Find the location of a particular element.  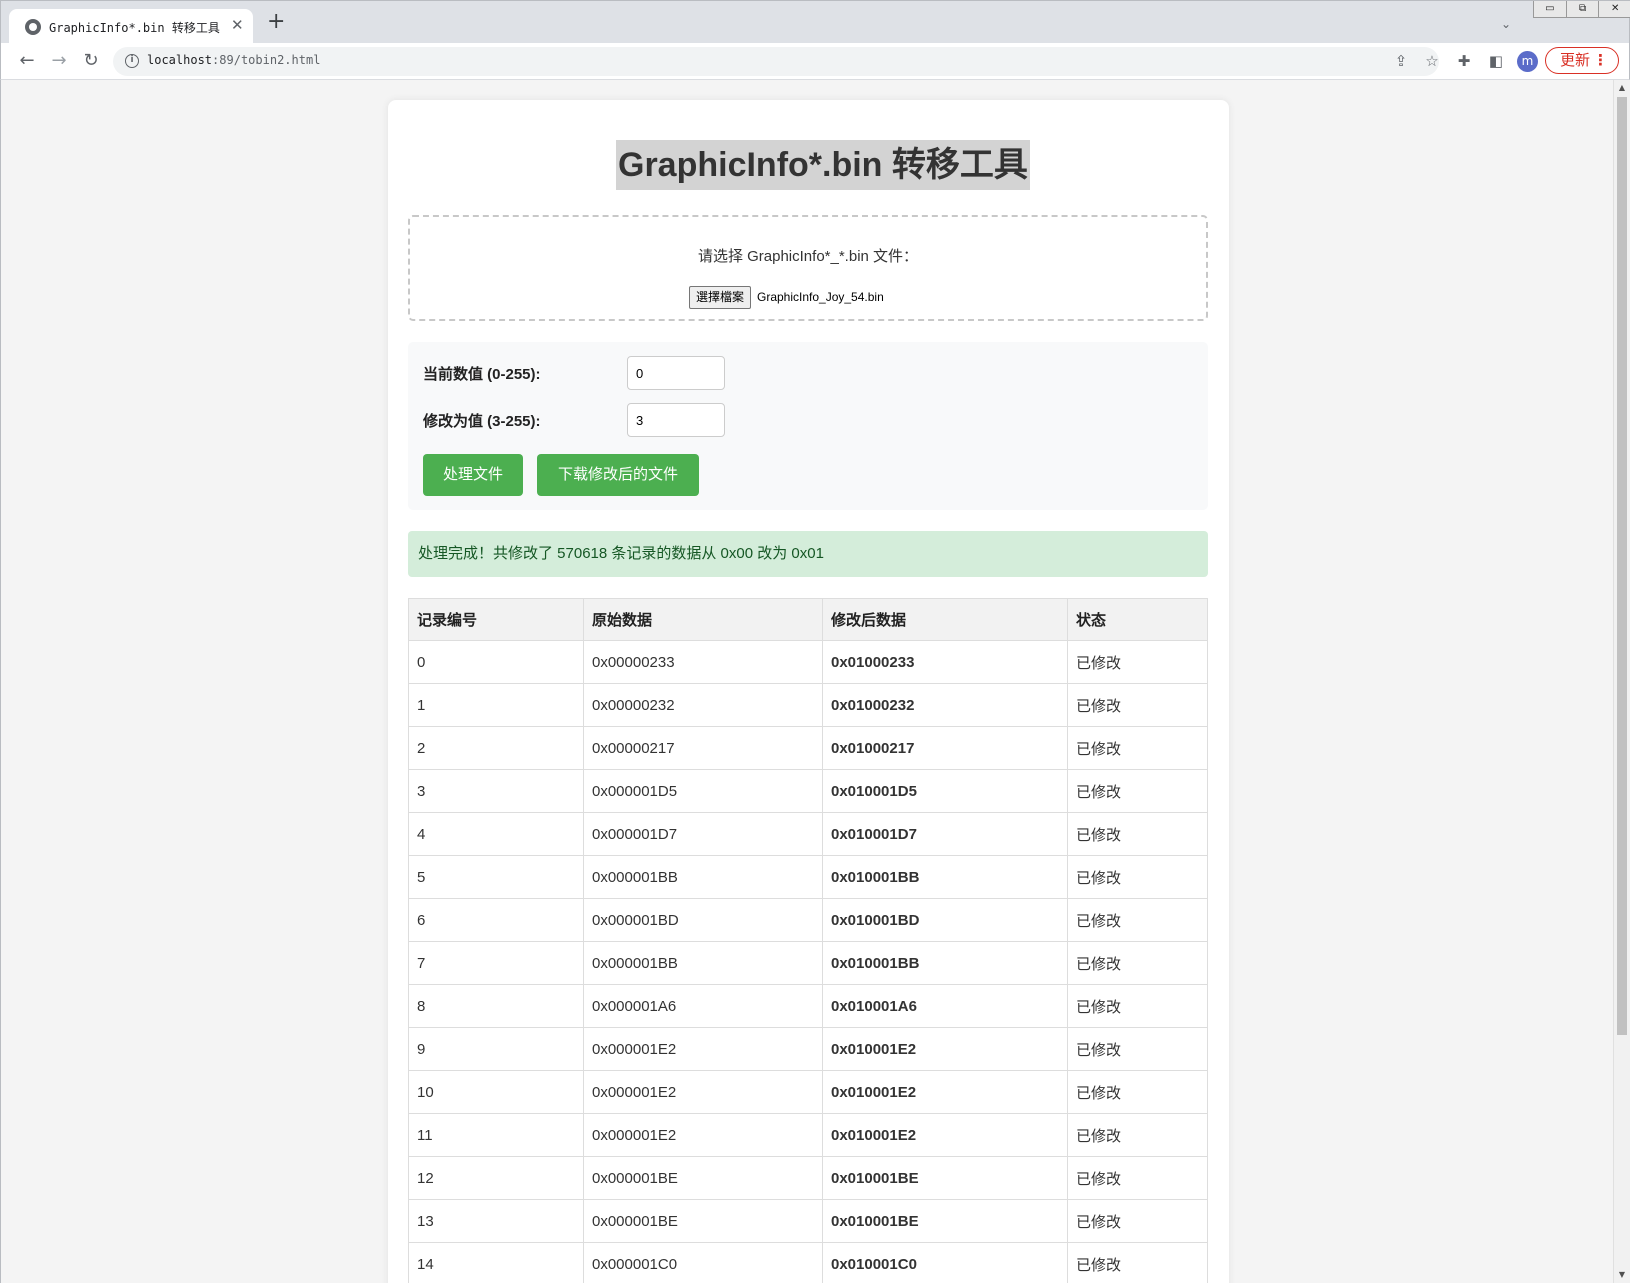

table-row: 13 0x000001BE 0x010001BE 已修改 is located at coordinates (808, 1221).